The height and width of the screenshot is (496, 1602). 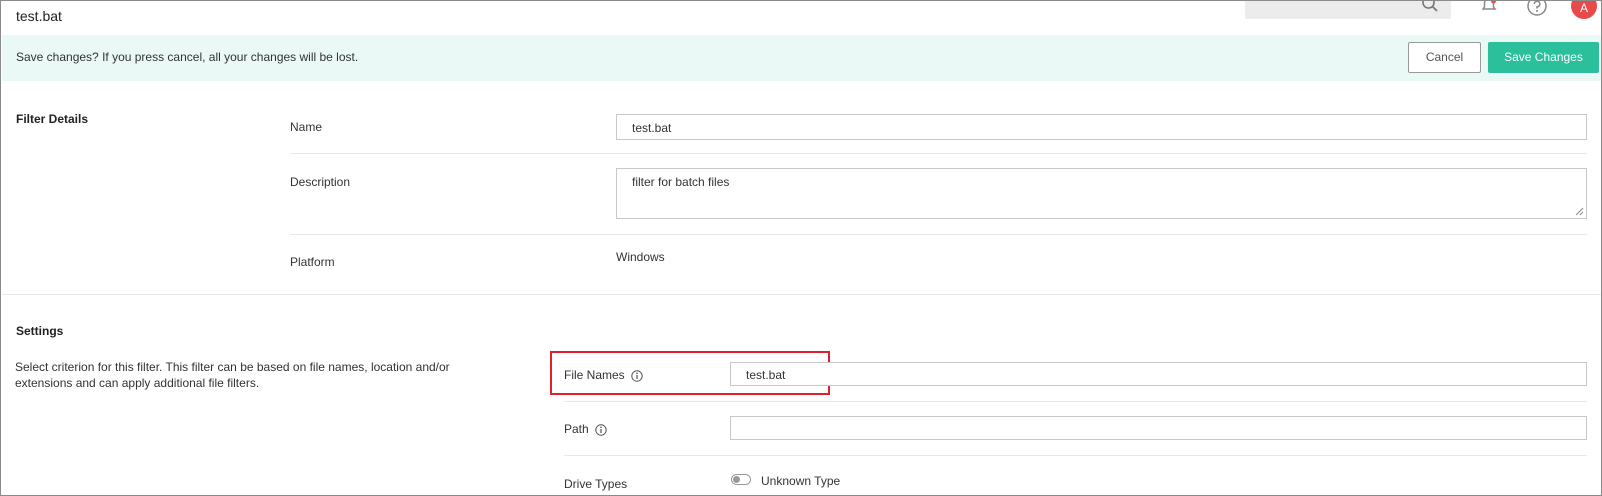 What do you see at coordinates (1579, 211) in the screenshot?
I see `resize-grip-icon` at bounding box center [1579, 211].